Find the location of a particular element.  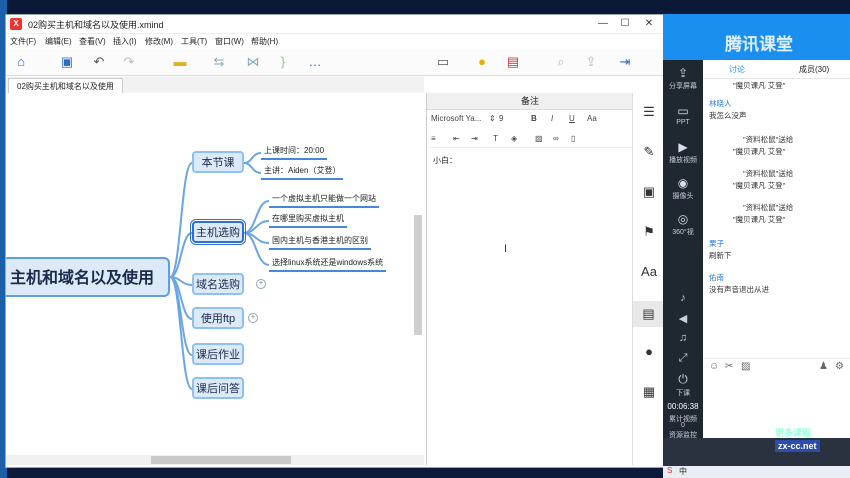

fullscreen-icon: ⤢ is located at coordinates (683, 358).